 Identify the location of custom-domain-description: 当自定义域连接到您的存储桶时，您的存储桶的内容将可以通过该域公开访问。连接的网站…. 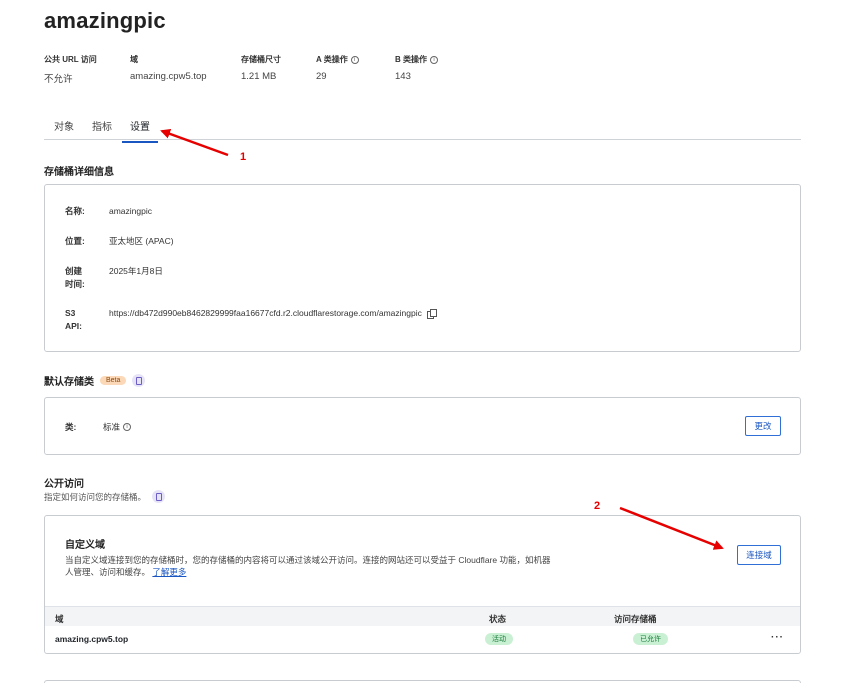
(310, 566).